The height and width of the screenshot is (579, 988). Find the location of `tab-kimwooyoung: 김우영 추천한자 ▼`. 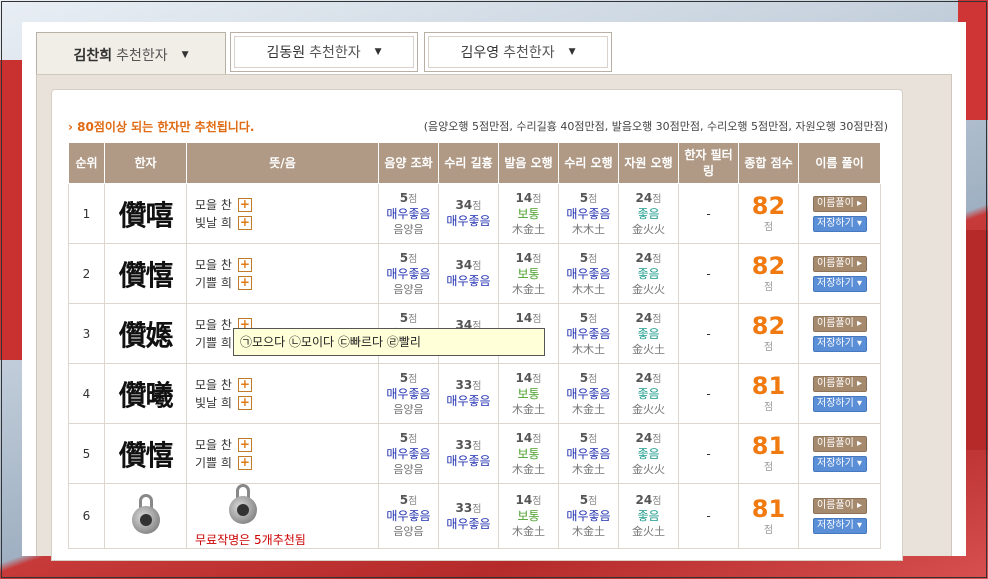

tab-kimwooyoung: 김우영 추천한자 ▼ is located at coordinates (518, 52).